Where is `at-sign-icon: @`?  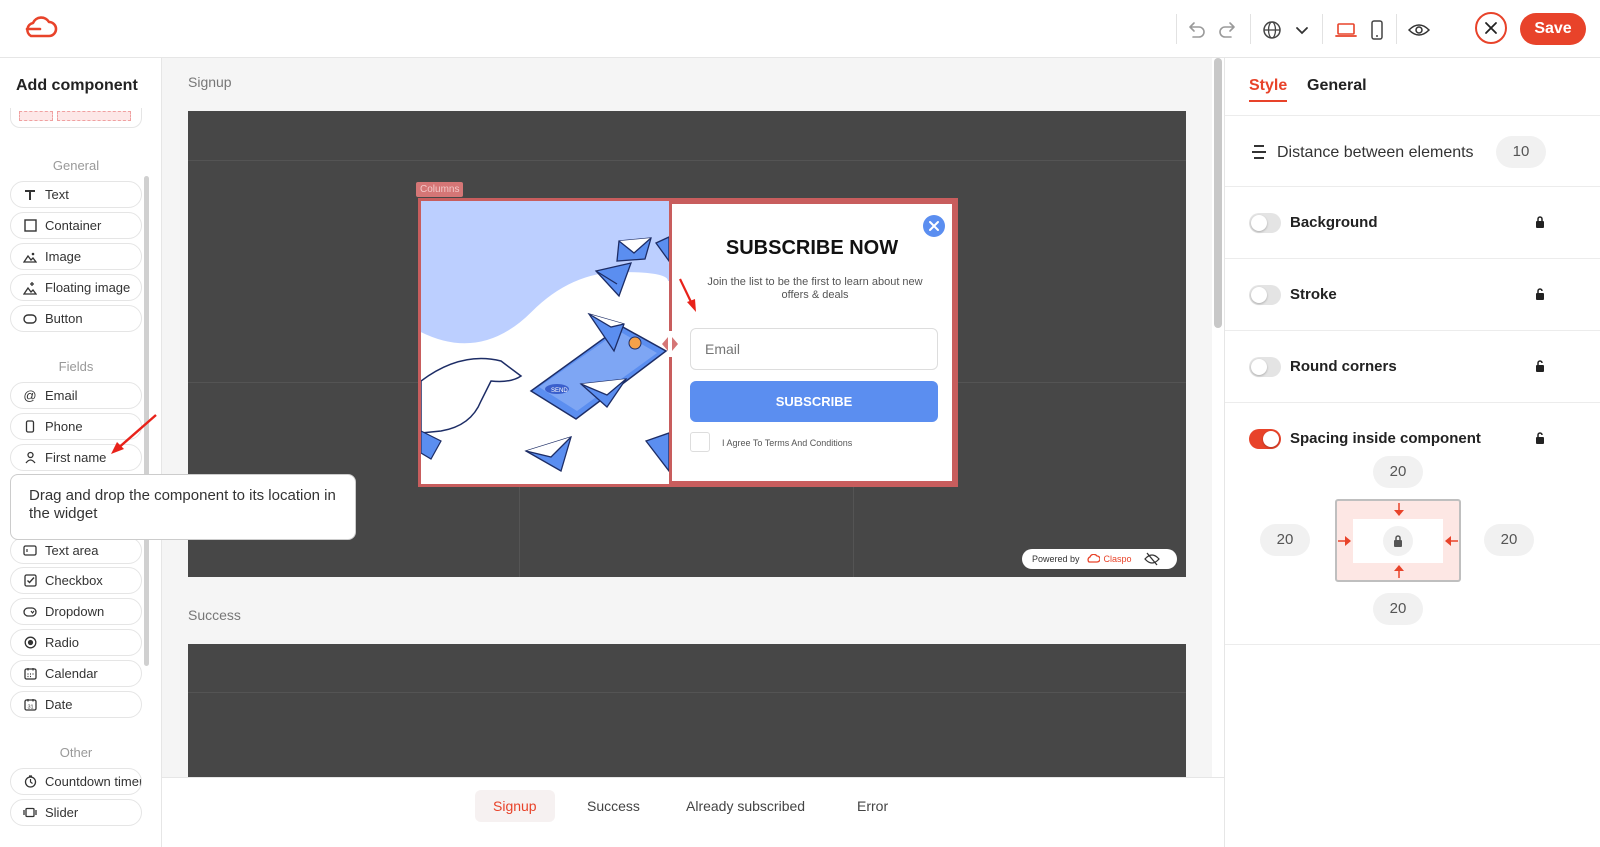
at-sign-icon: @ is located at coordinates (30, 395).